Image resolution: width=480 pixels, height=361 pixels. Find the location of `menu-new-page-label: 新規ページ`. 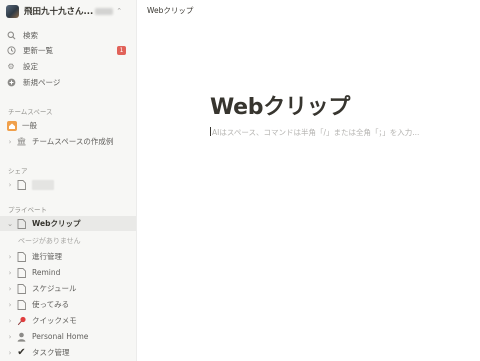

menu-new-page-label: 新規ページ is located at coordinates (42, 82).